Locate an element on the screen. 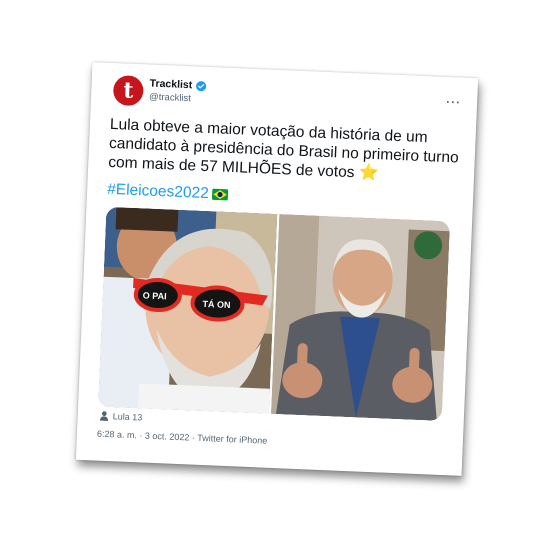  hashtag-link: #Eleicoes2022 is located at coordinates (158, 192).